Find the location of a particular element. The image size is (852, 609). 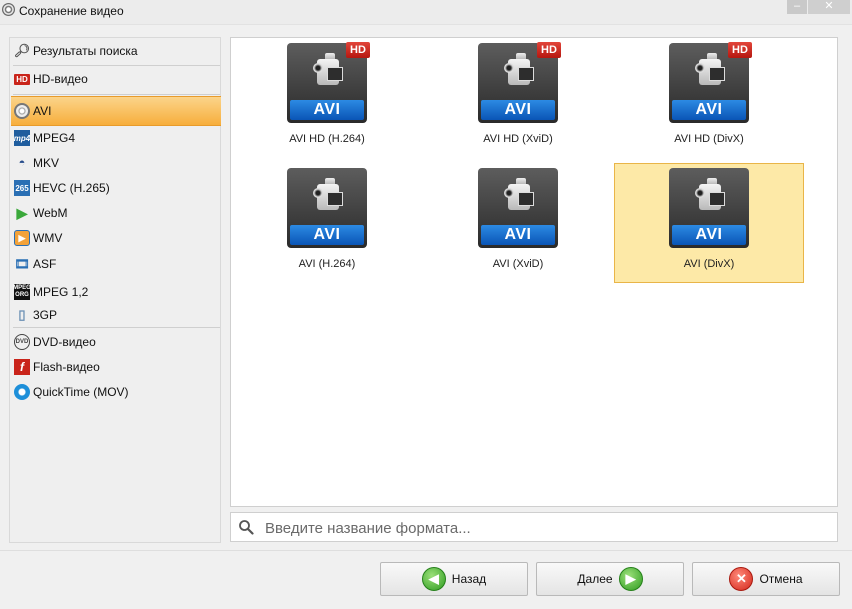

sidebar-item-quicktime: QuickTime (MOV) is located at coordinates (116, 392).